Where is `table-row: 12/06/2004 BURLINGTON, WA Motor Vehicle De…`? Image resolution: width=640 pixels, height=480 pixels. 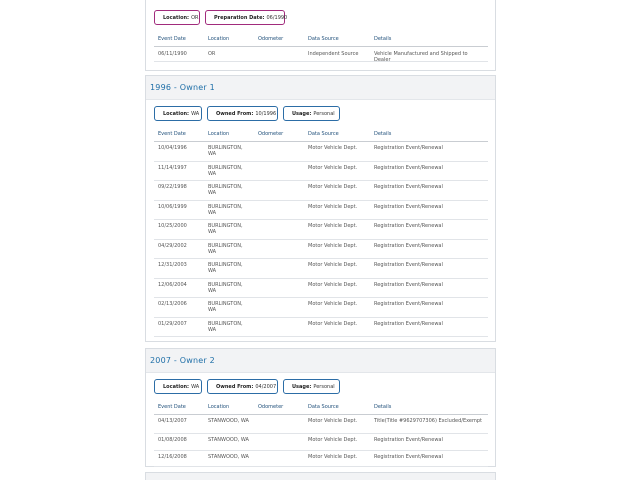
table-row: 12/06/2004 BURLINGTON, WA Motor Vehicle De… is located at coordinates (321, 288).